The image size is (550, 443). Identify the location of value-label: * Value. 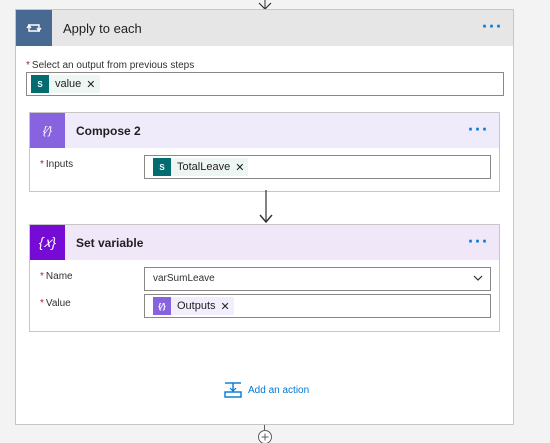
(55, 303).